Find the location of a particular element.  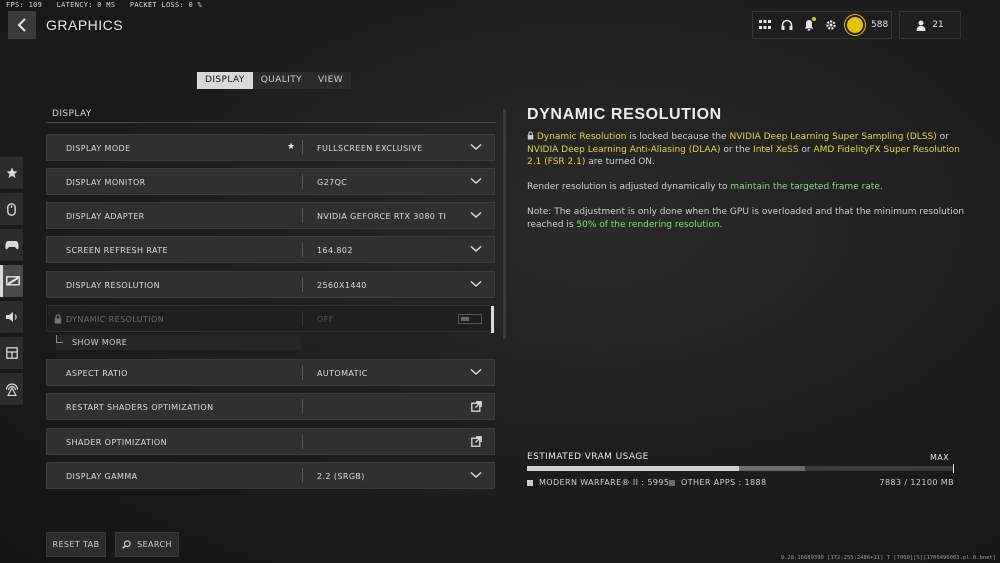

party-button: 21 is located at coordinates (930, 25).